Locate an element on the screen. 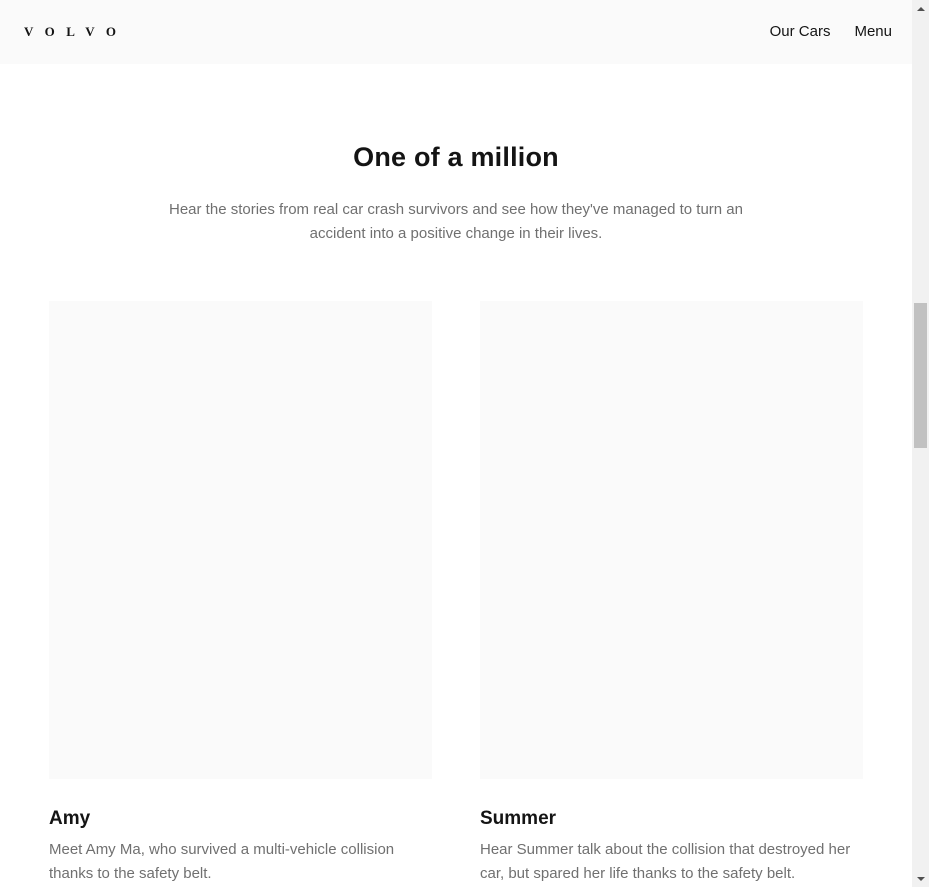 This screenshot has width=929, height=887. scroll-up-arrow-icon is located at coordinates (920, 8).